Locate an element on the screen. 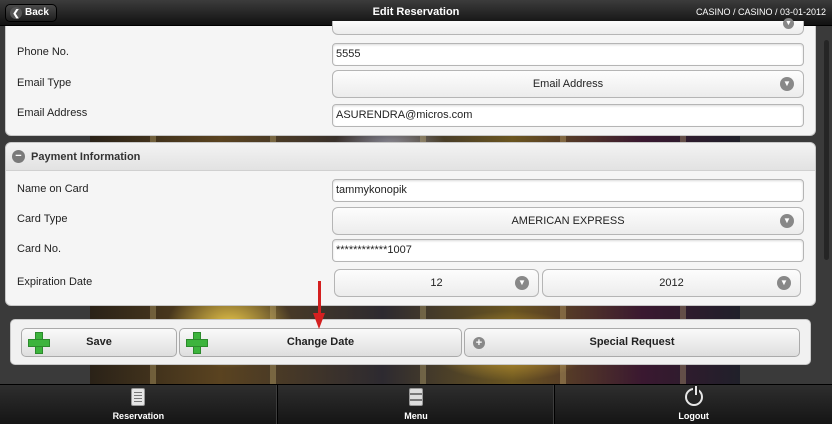 Image resolution: width=832 pixels, height=424 pixels. expiration-label: Expiration Date is located at coordinates (55, 282).